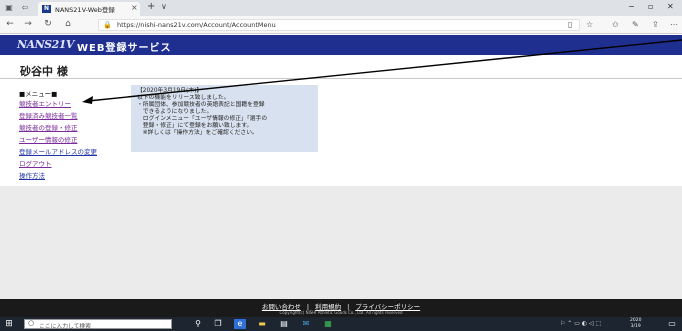 The image size is (682, 331). What do you see at coordinates (65, 327) in the screenshot?
I see `taskbar-search-placeholder: ここに入力して検索` at bounding box center [65, 327].